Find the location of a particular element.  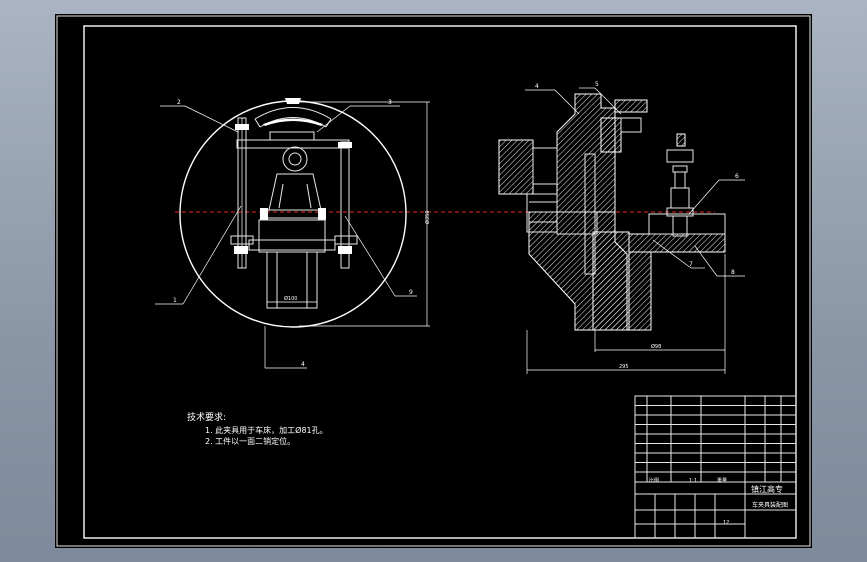

sheet-count: 12 is located at coordinates (726, 523).